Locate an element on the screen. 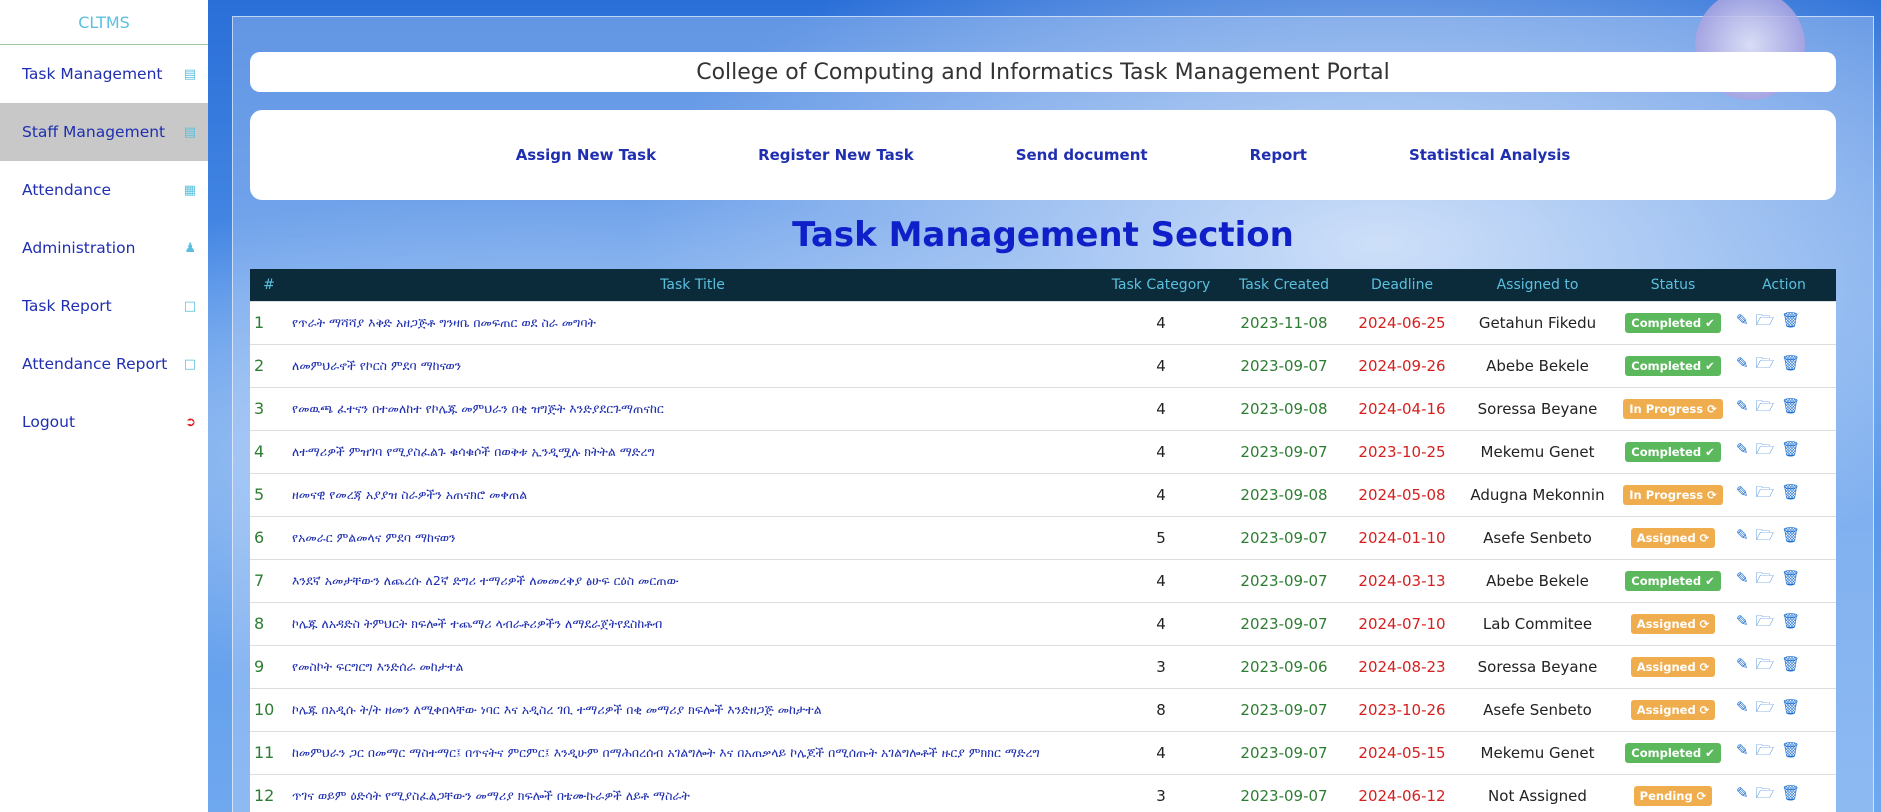  nav-staff-management: Staff Management ▤ is located at coordinates (104, 132).